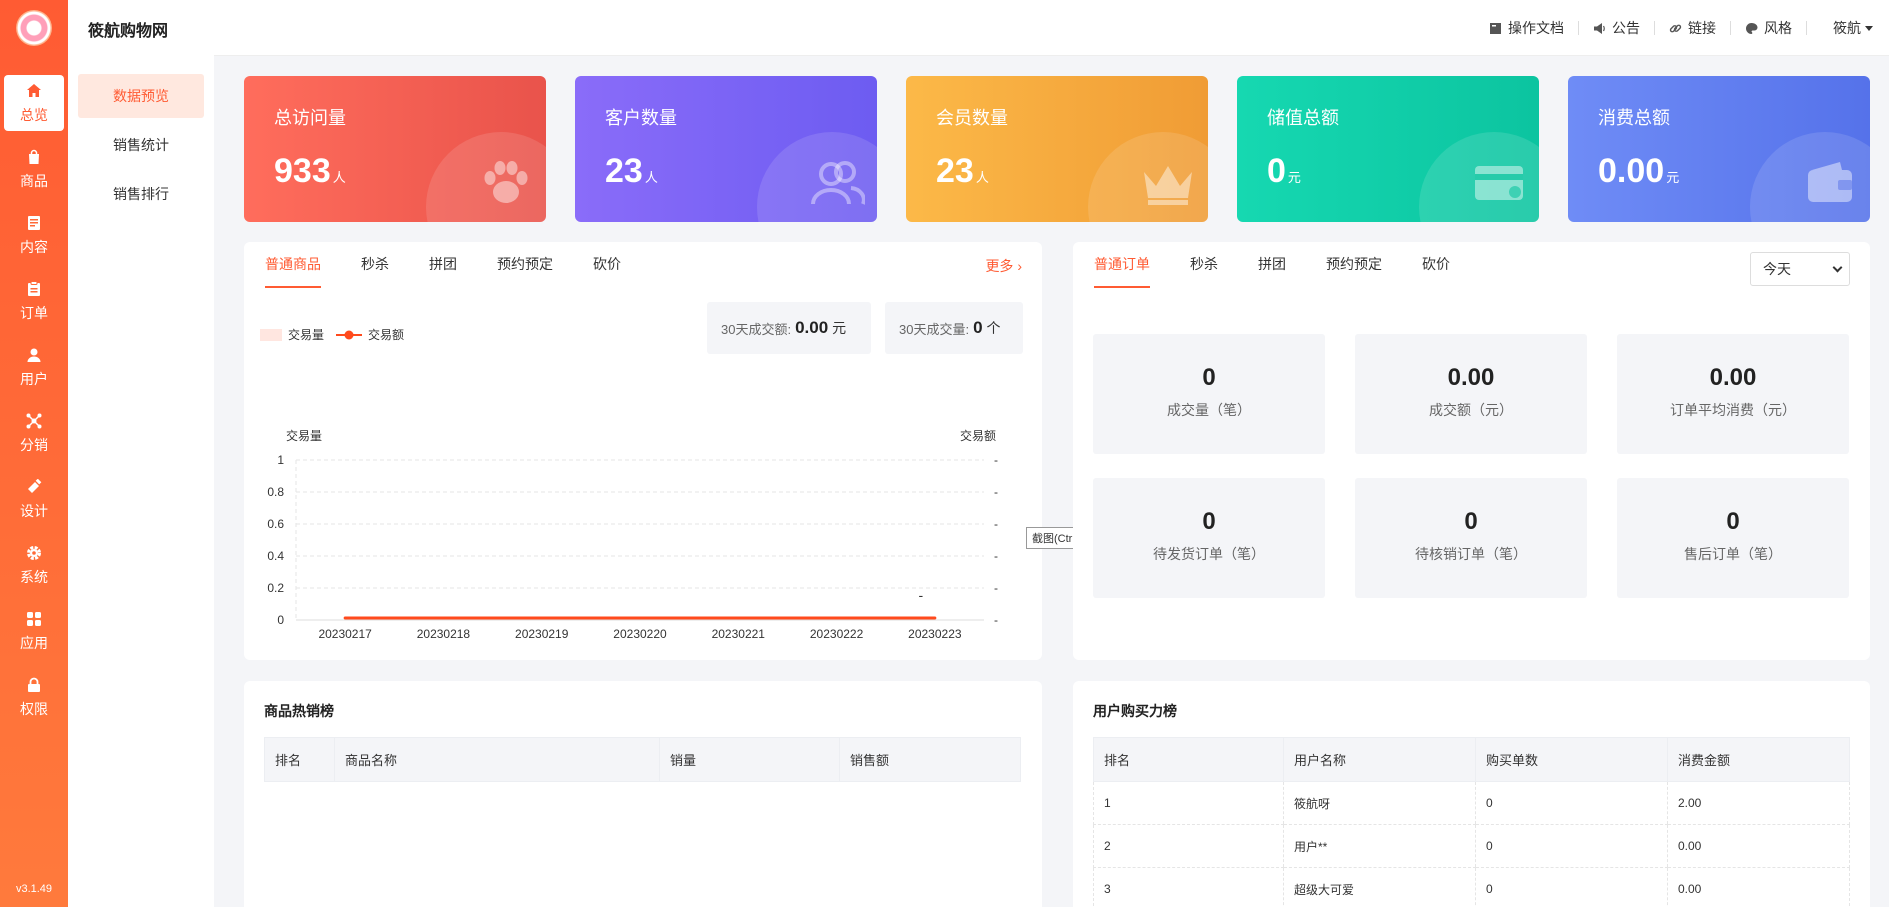 Image resolution: width=1889 pixels, height=907 pixels. I want to click on version-label: v3.1.49, so click(34, 889).